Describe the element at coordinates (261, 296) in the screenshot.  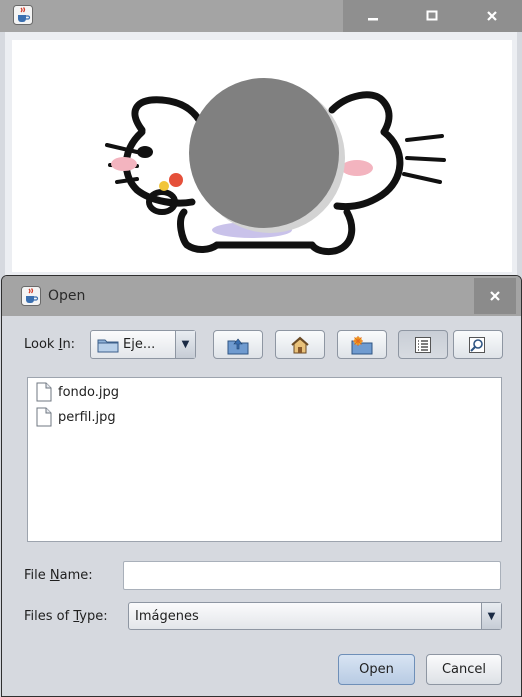
I see `dialog-titlebar: Open` at that location.